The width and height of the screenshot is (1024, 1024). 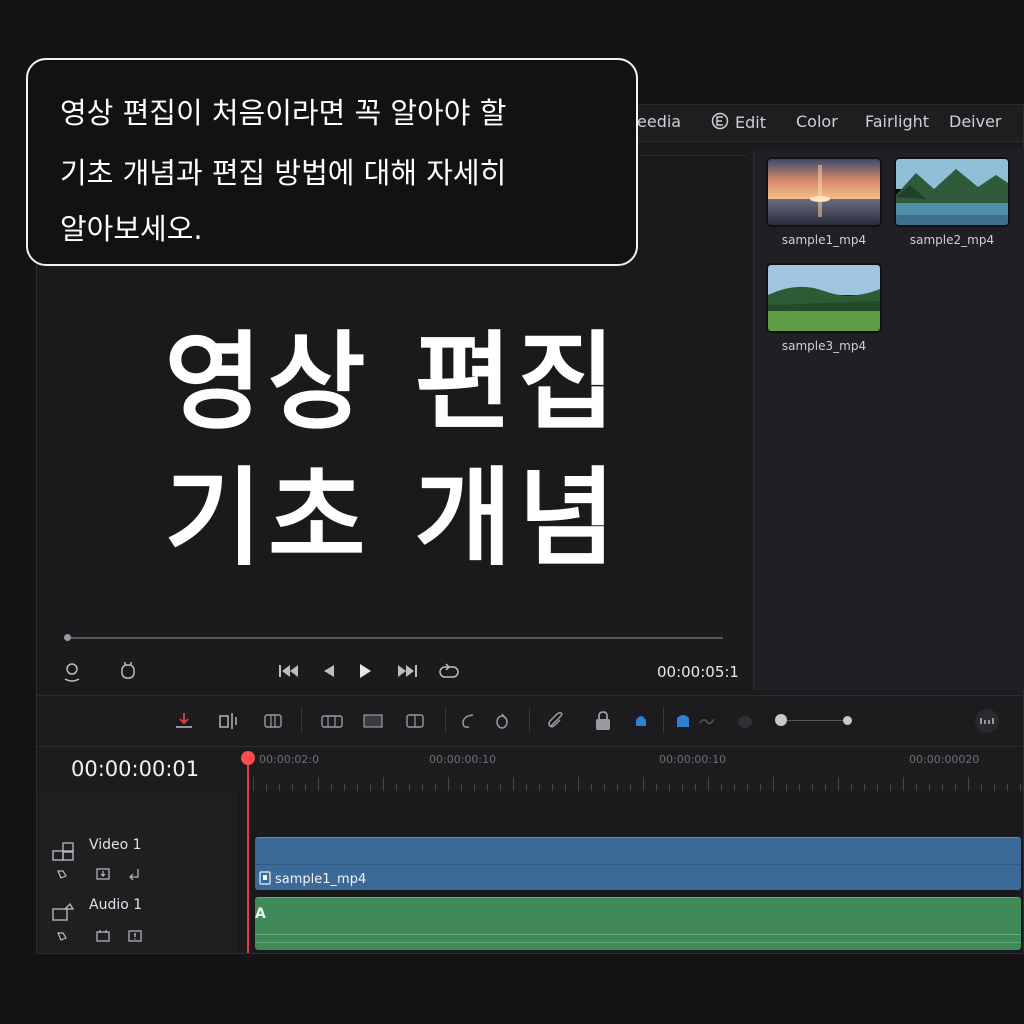 What do you see at coordinates (468, 721) in the screenshot?
I see `dynamic-trim-icon` at bounding box center [468, 721].